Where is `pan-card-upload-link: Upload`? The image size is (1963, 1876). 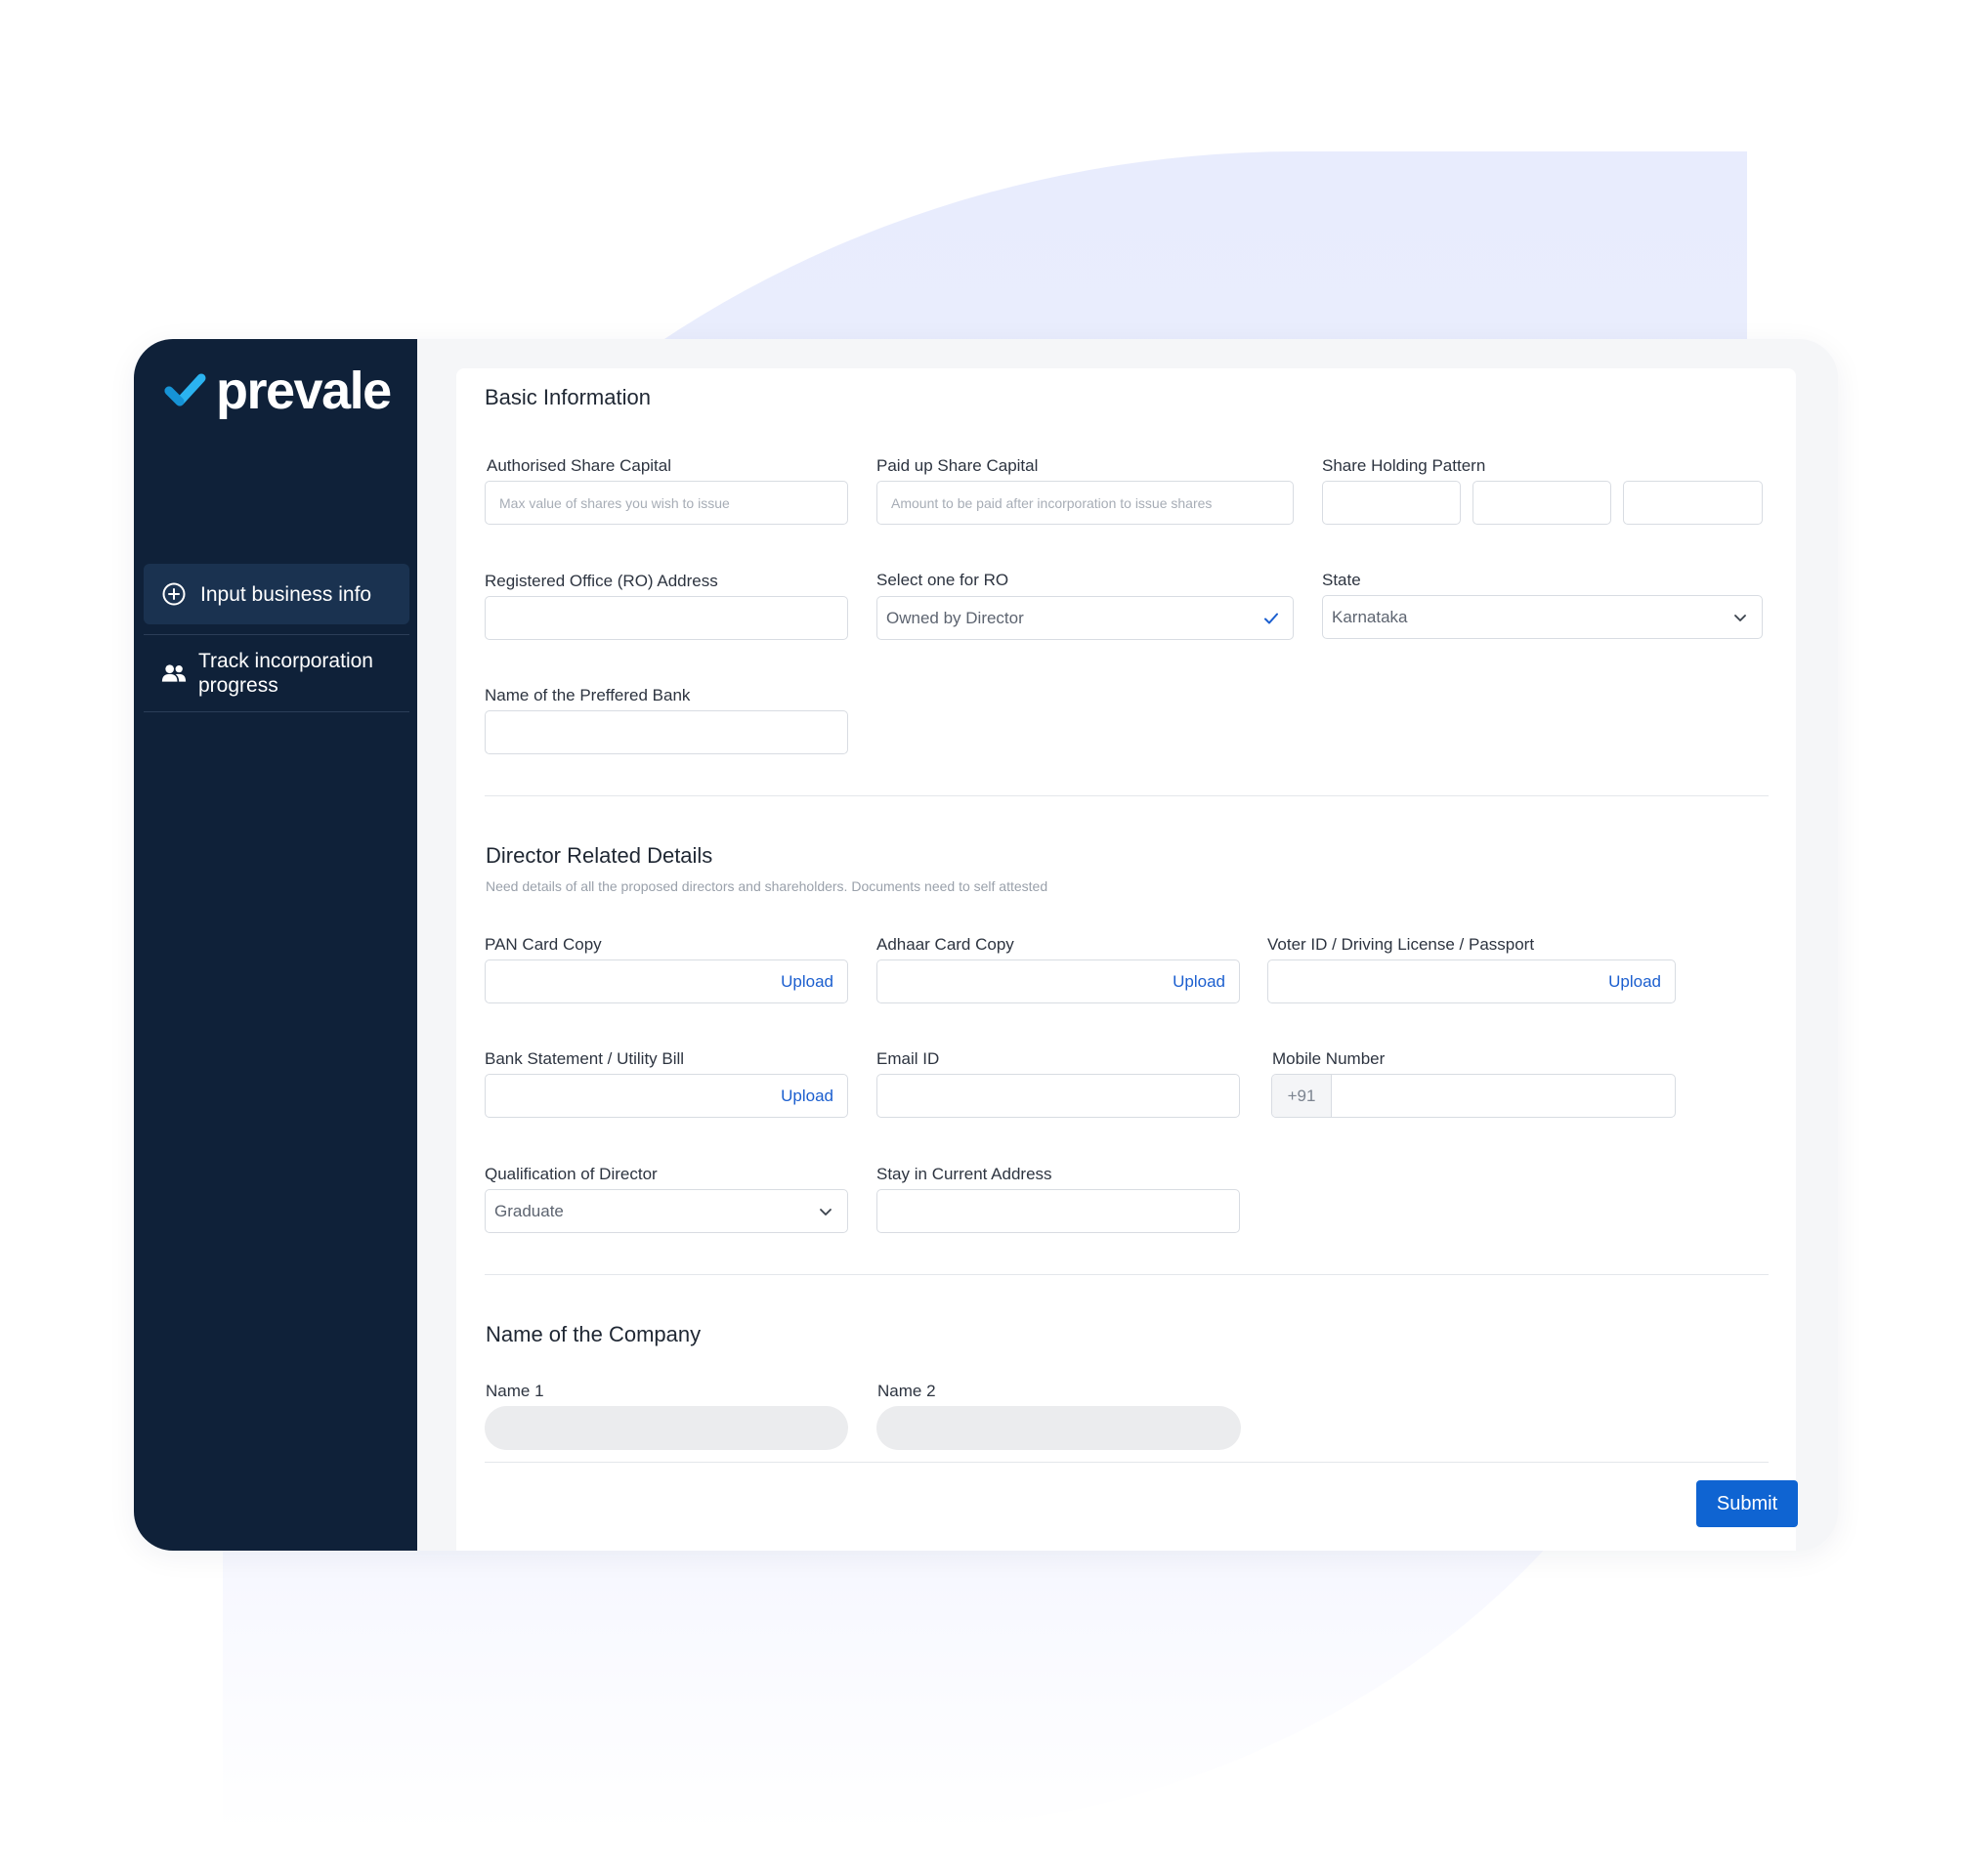 pan-card-upload-link: Upload is located at coordinates (807, 982).